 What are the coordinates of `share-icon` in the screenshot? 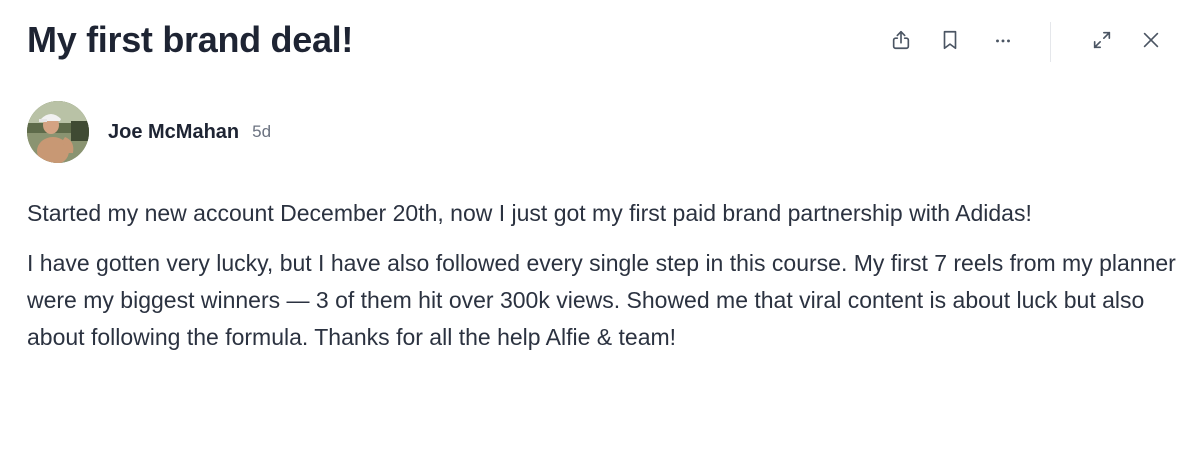 It's located at (901, 40).